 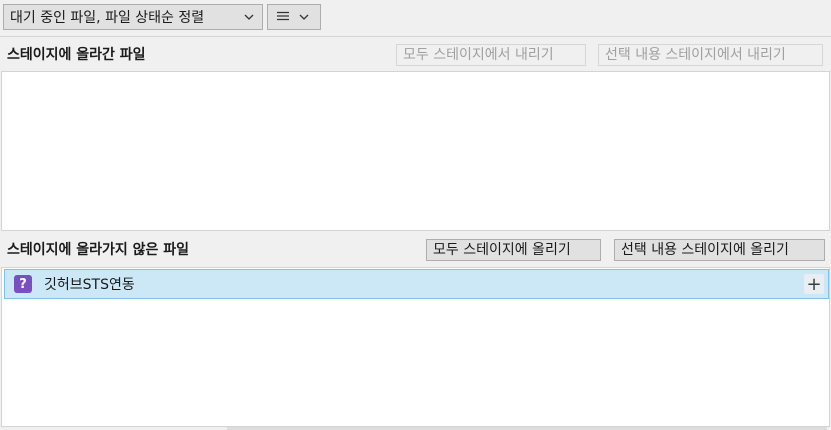 I want to click on stage-selected-button: 선택 내용 스테이지에 올리기, so click(x=719, y=250).